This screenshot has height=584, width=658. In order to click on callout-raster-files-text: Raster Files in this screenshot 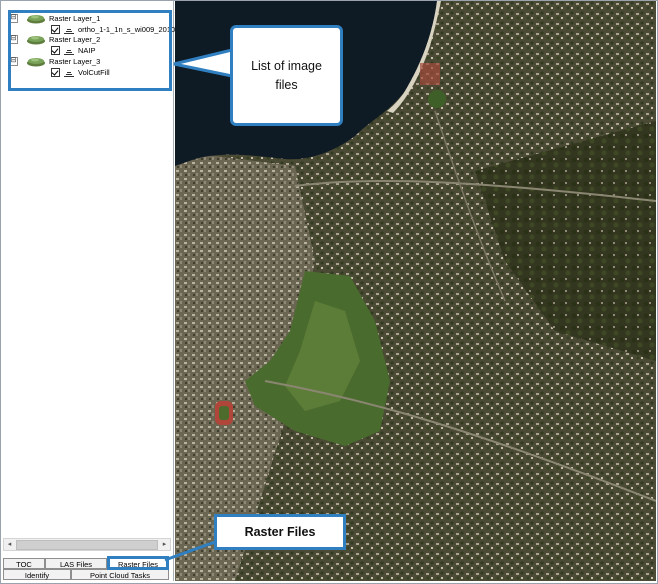, I will do `click(280, 532)`.